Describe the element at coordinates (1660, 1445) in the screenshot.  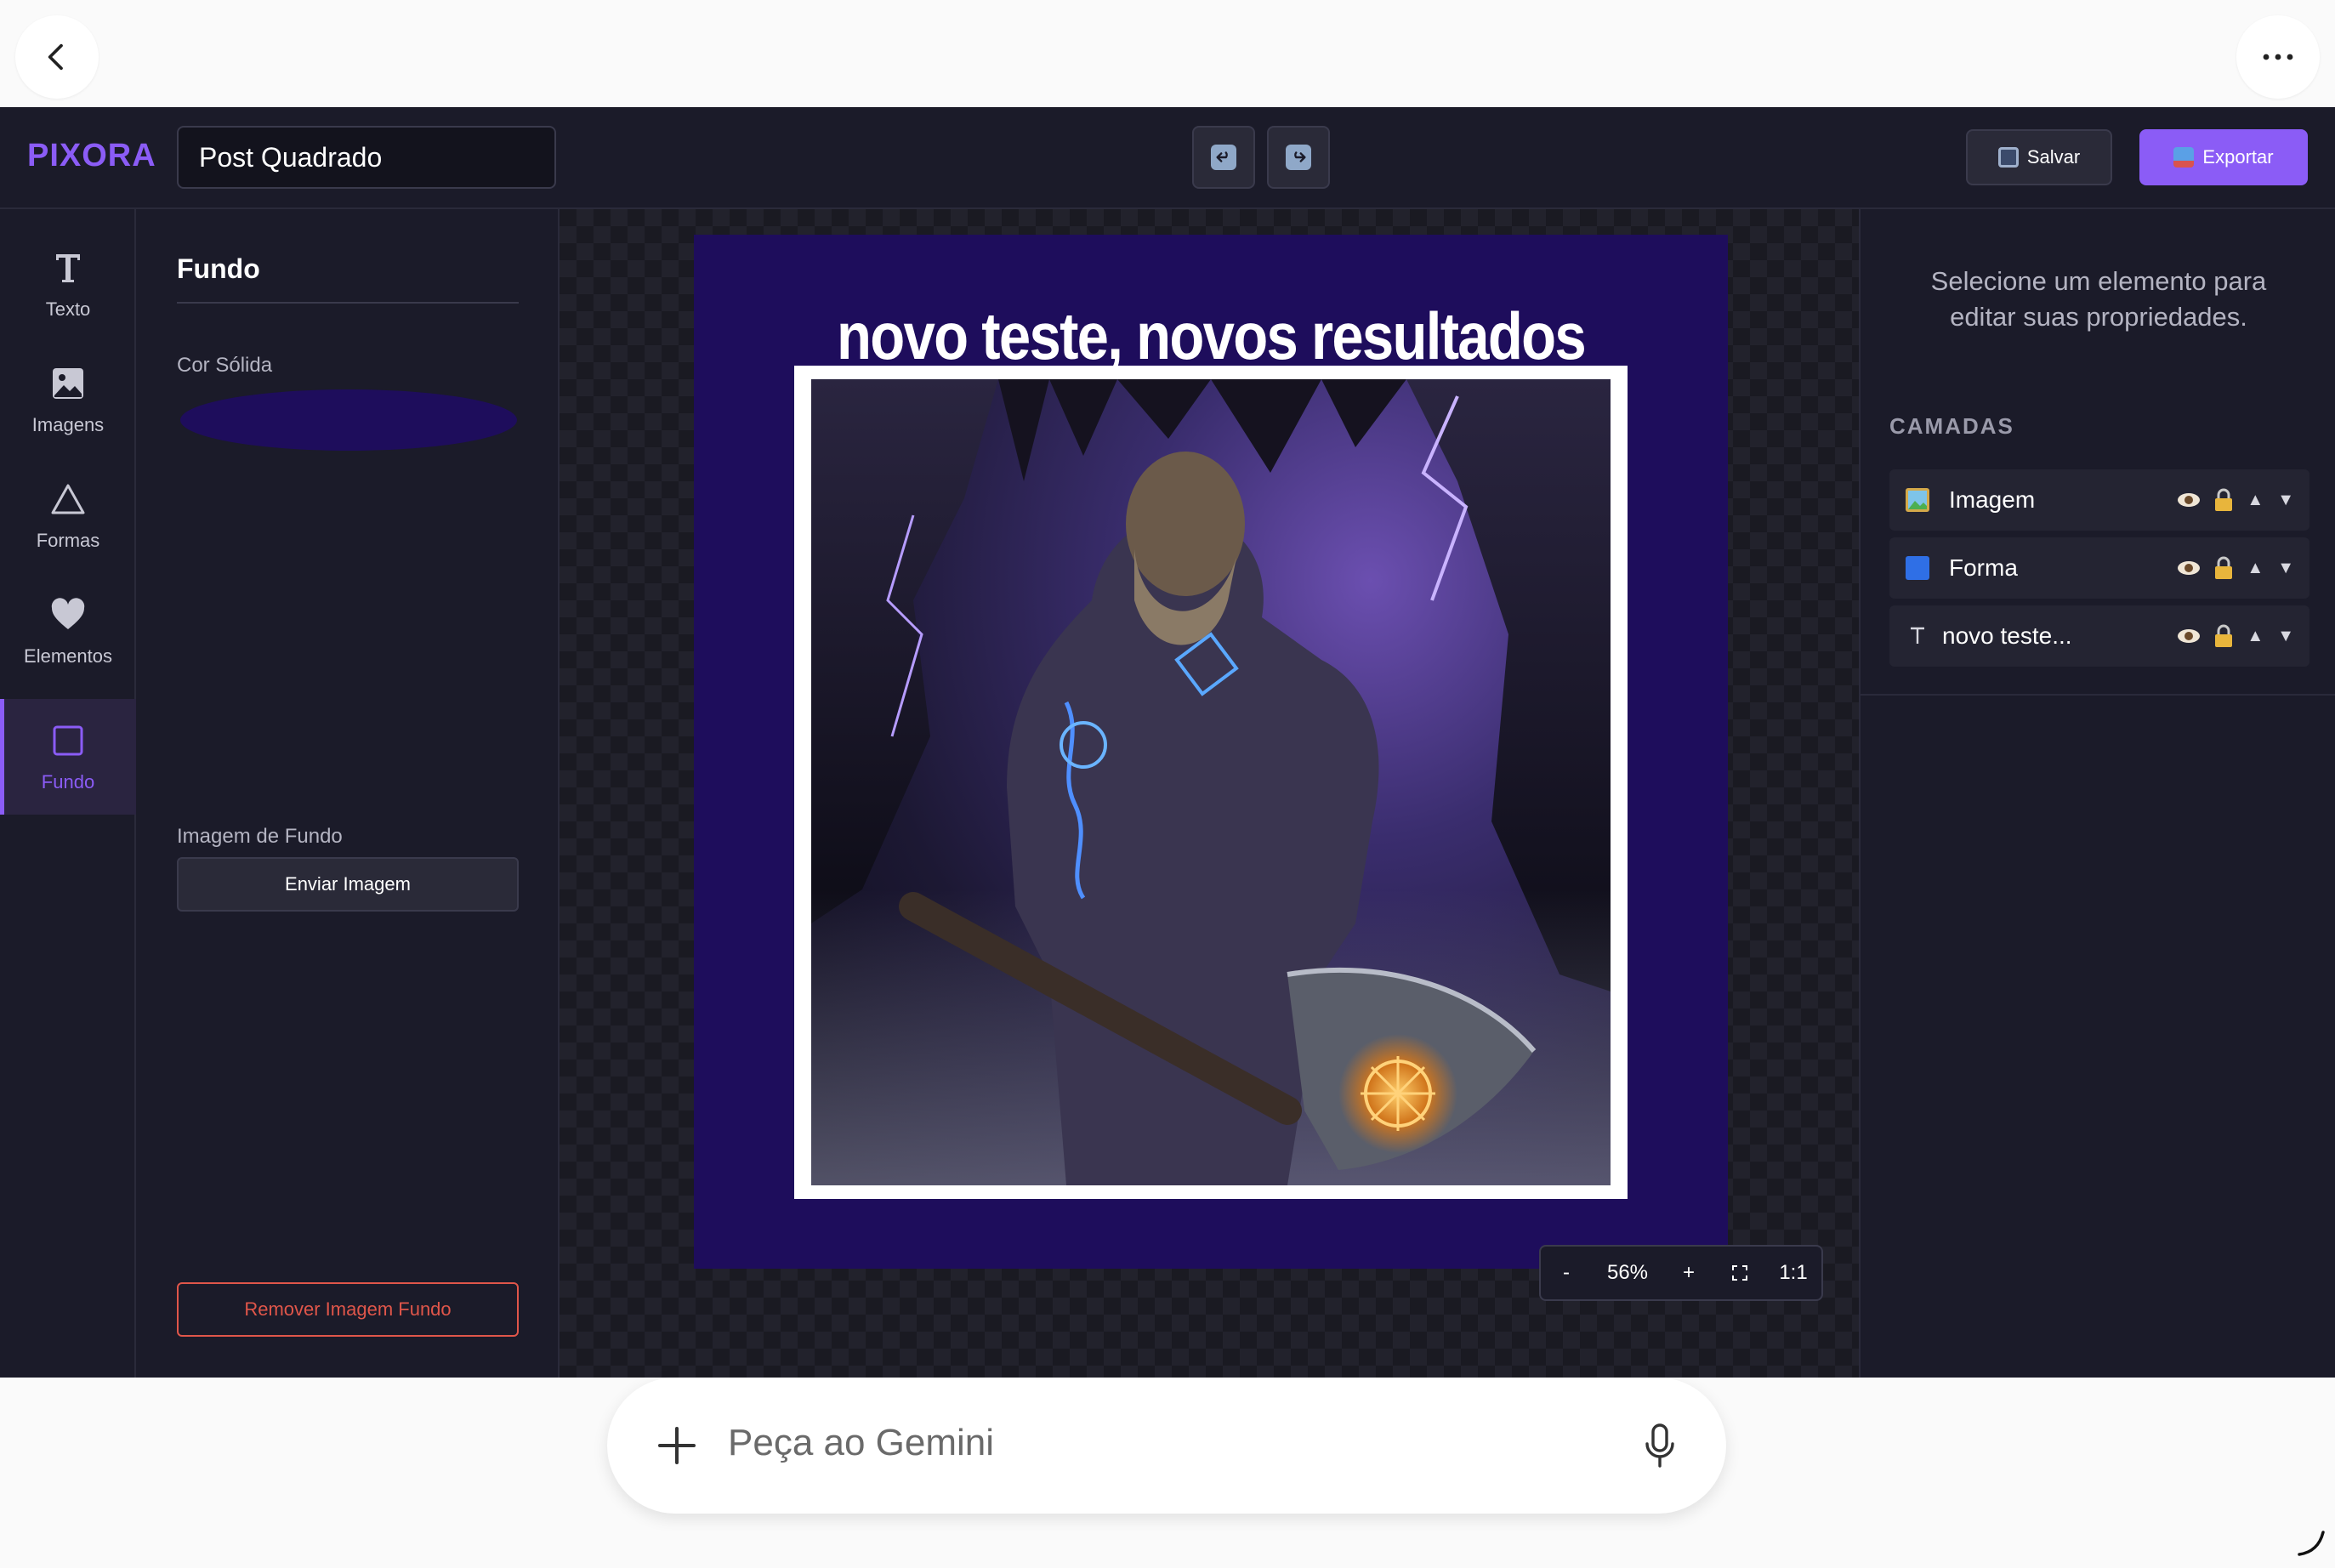
I see `microphone-icon` at that location.